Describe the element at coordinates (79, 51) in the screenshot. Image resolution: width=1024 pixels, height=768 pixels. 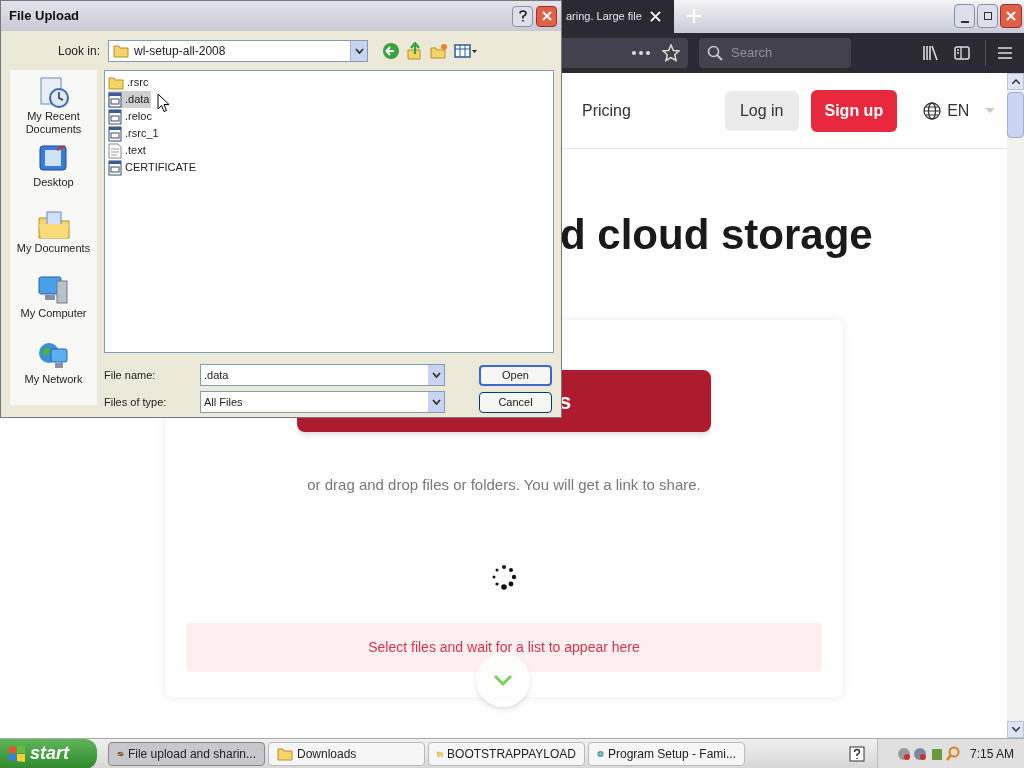
I see `look-in-label: Look in:` at that location.